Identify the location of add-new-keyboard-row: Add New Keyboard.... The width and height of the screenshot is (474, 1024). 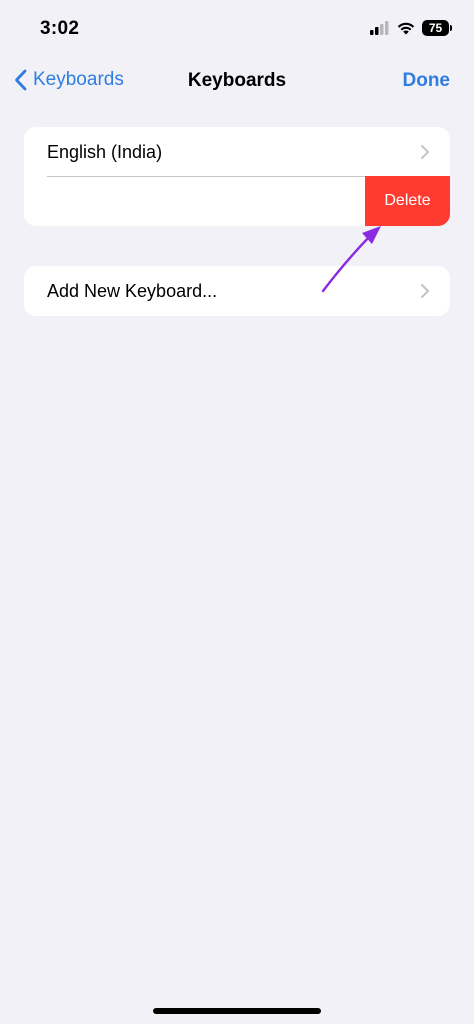
(237, 291).